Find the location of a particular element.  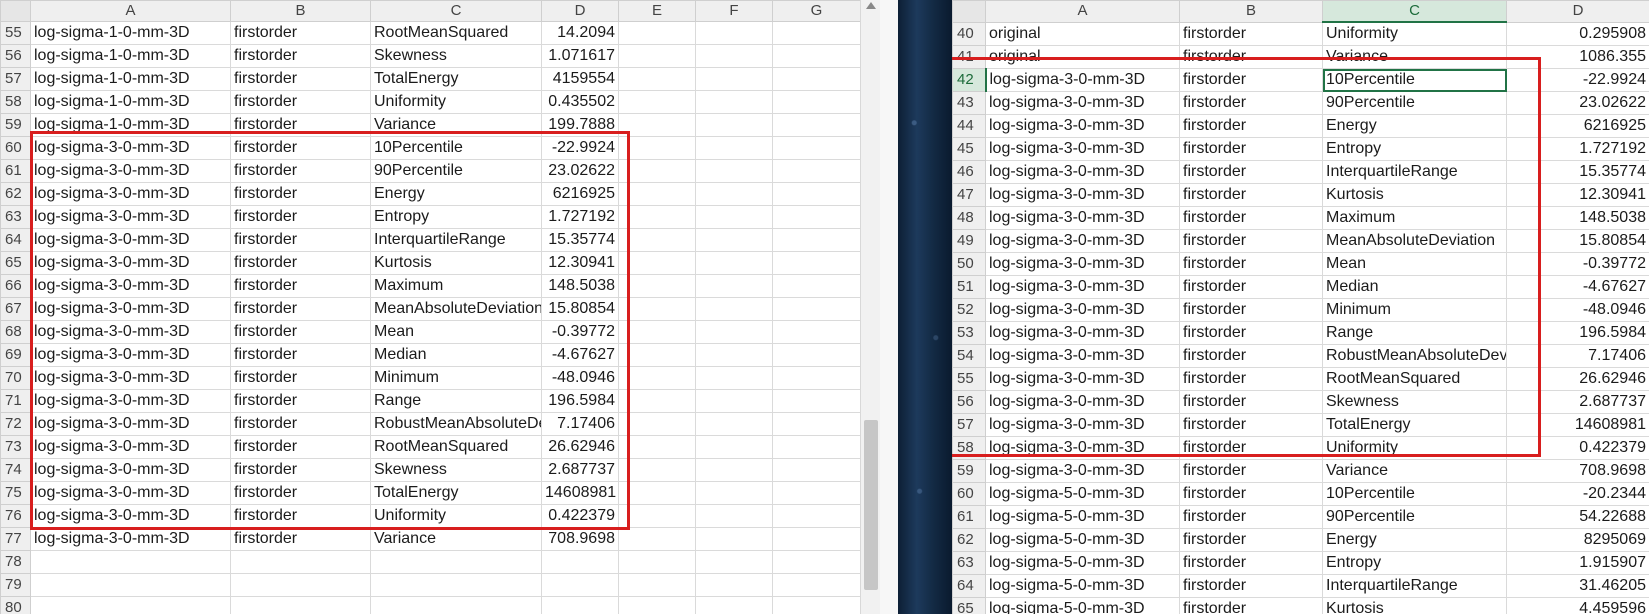

cell-a is located at coordinates (130, 605).